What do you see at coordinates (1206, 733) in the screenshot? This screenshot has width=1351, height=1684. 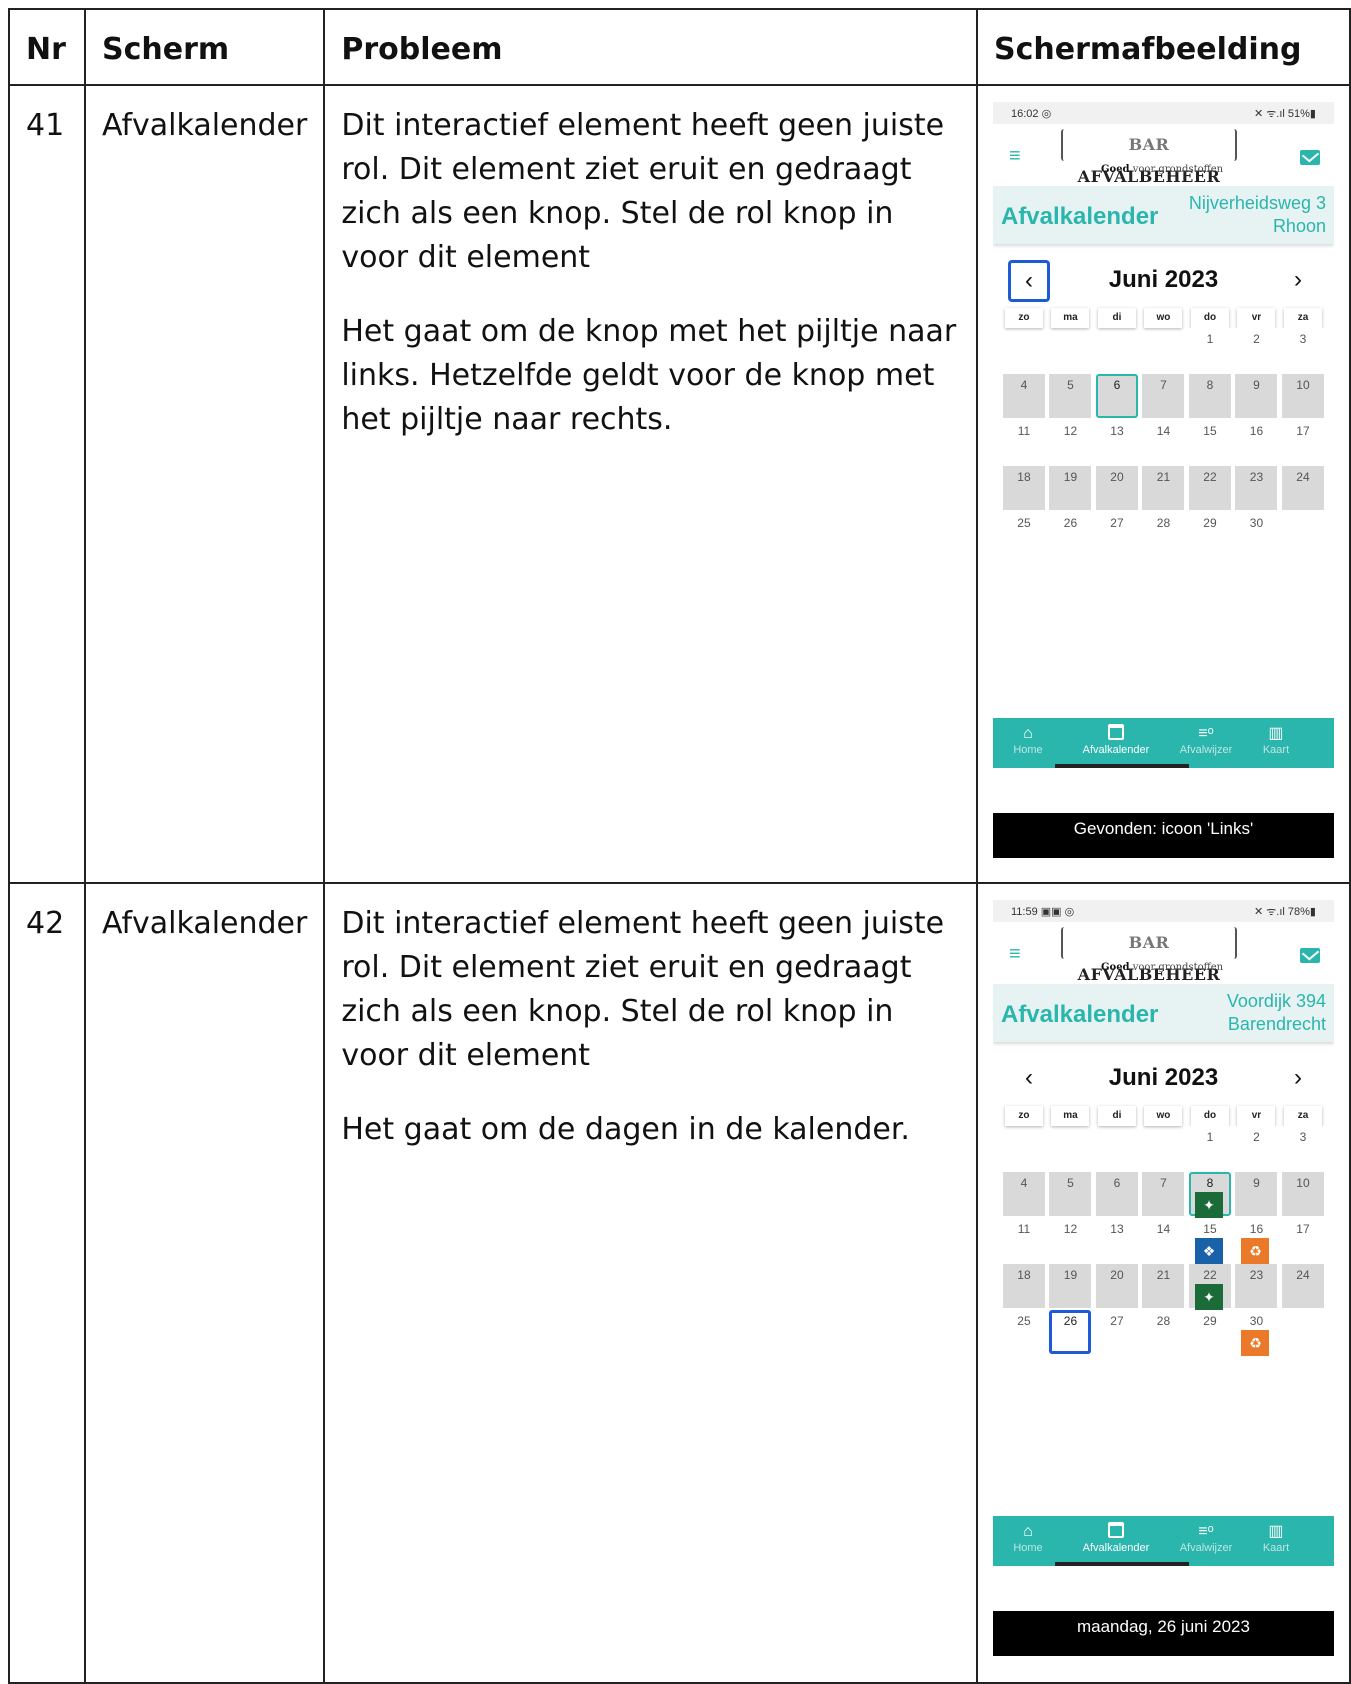 I see `search-list-icon: ≡ᵒ` at bounding box center [1206, 733].